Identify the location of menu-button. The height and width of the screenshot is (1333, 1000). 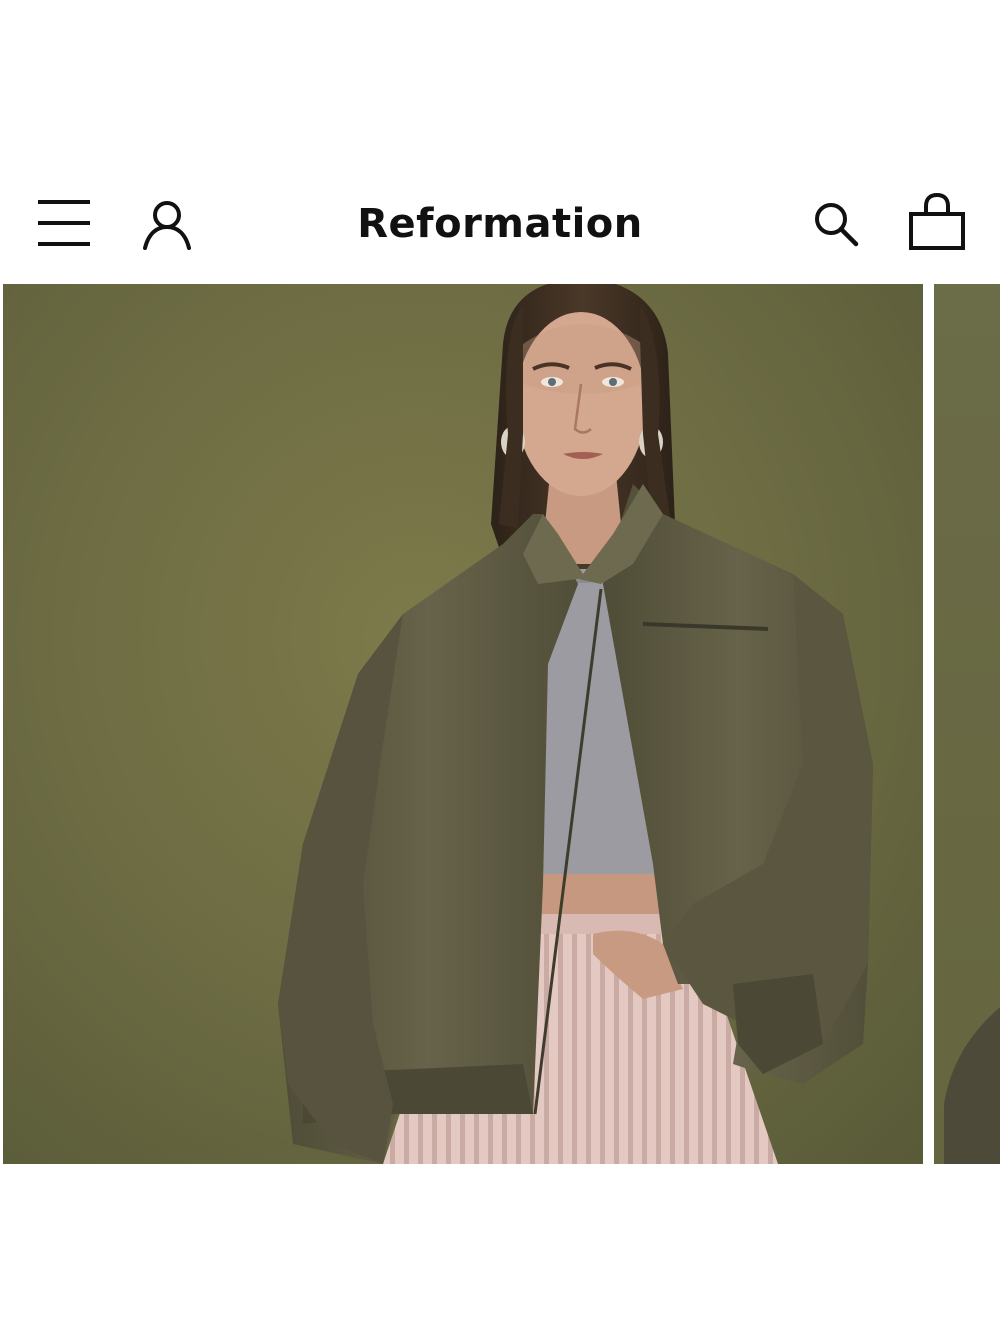
(64, 223).